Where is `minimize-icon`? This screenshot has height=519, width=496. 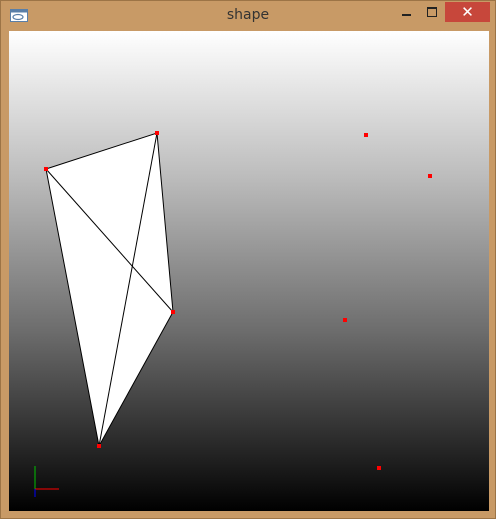 minimize-icon is located at coordinates (406, 15).